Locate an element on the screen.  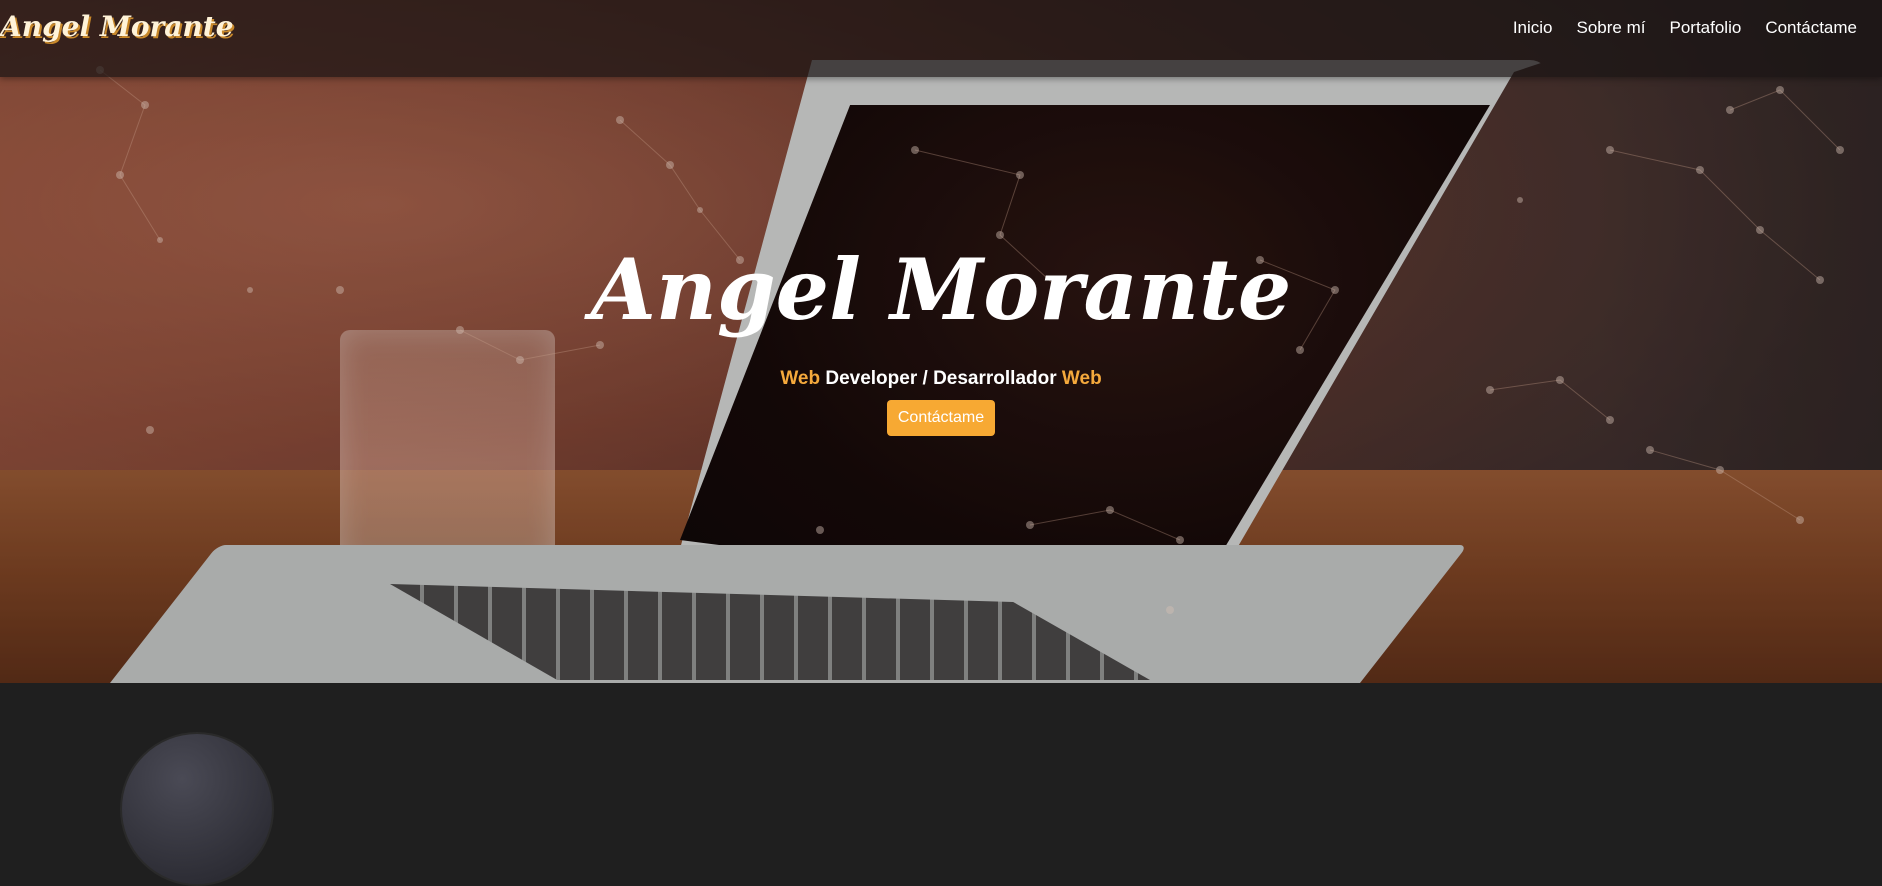
contact-button: Contáctame is located at coordinates (941, 418).